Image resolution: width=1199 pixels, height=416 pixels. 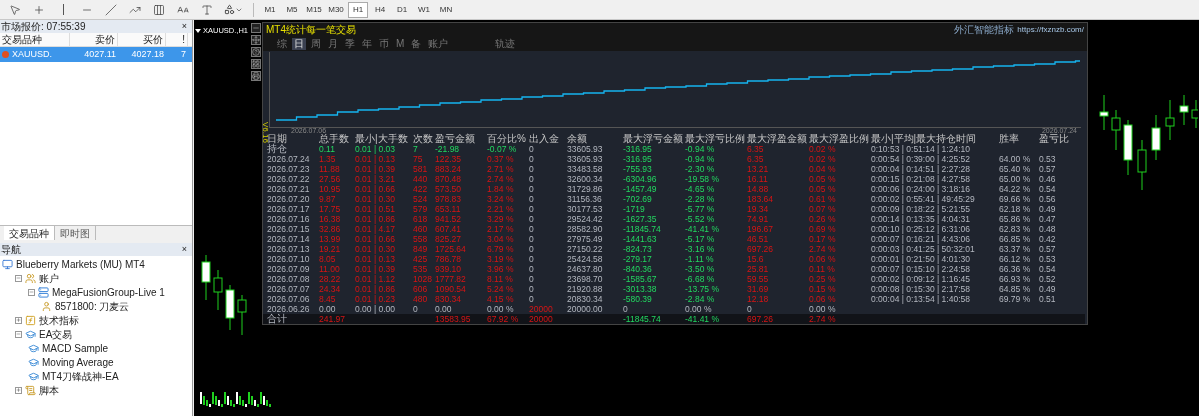 I want to click on timeframe-button: M30, so click(x=336, y=9).